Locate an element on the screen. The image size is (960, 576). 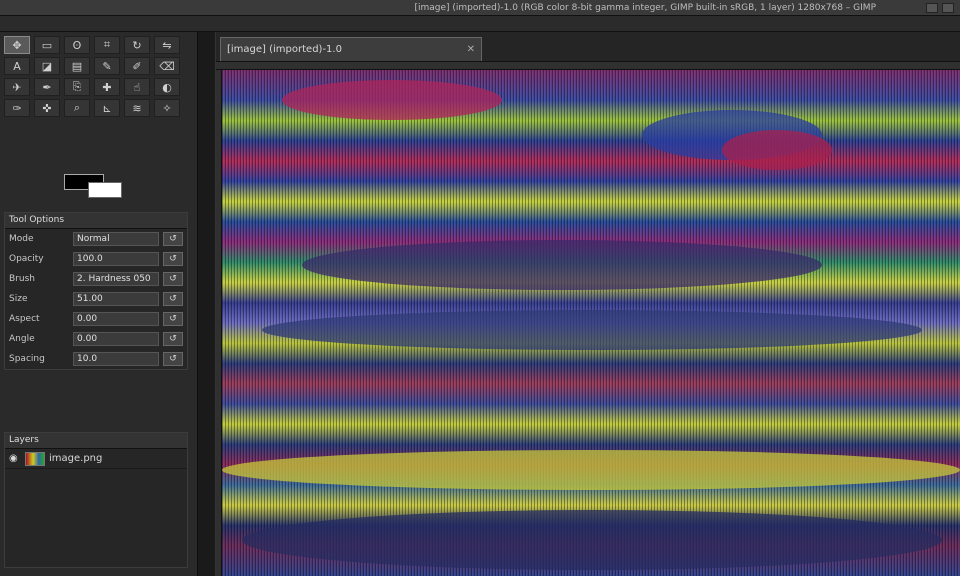
smudge-icon: ☝ is located at coordinates (137, 87).